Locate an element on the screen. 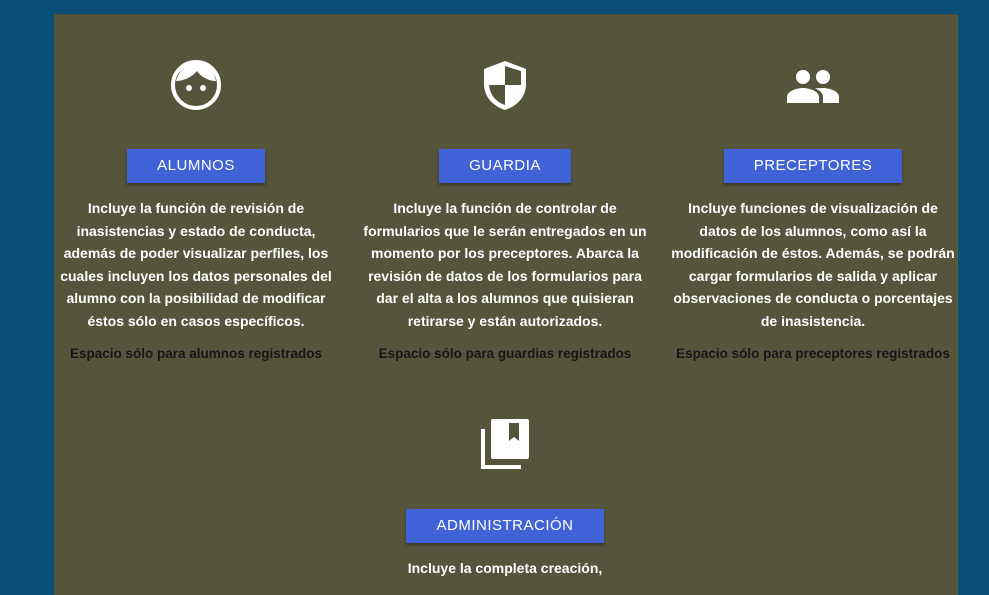 This screenshot has width=989, height=595. administracion-description: Incluye la completa creación, is located at coordinates (505, 568).